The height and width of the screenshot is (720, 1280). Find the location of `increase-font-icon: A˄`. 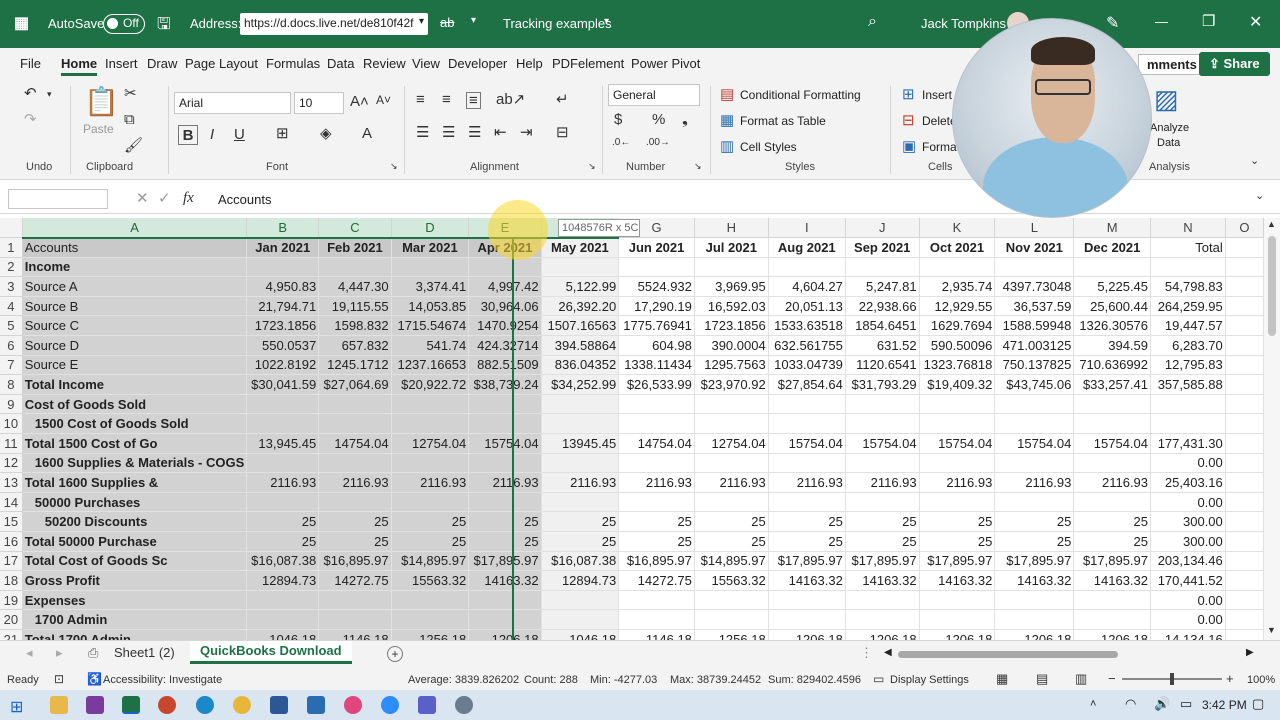

increase-font-icon: A˄ is located at coordinates (359, 101).